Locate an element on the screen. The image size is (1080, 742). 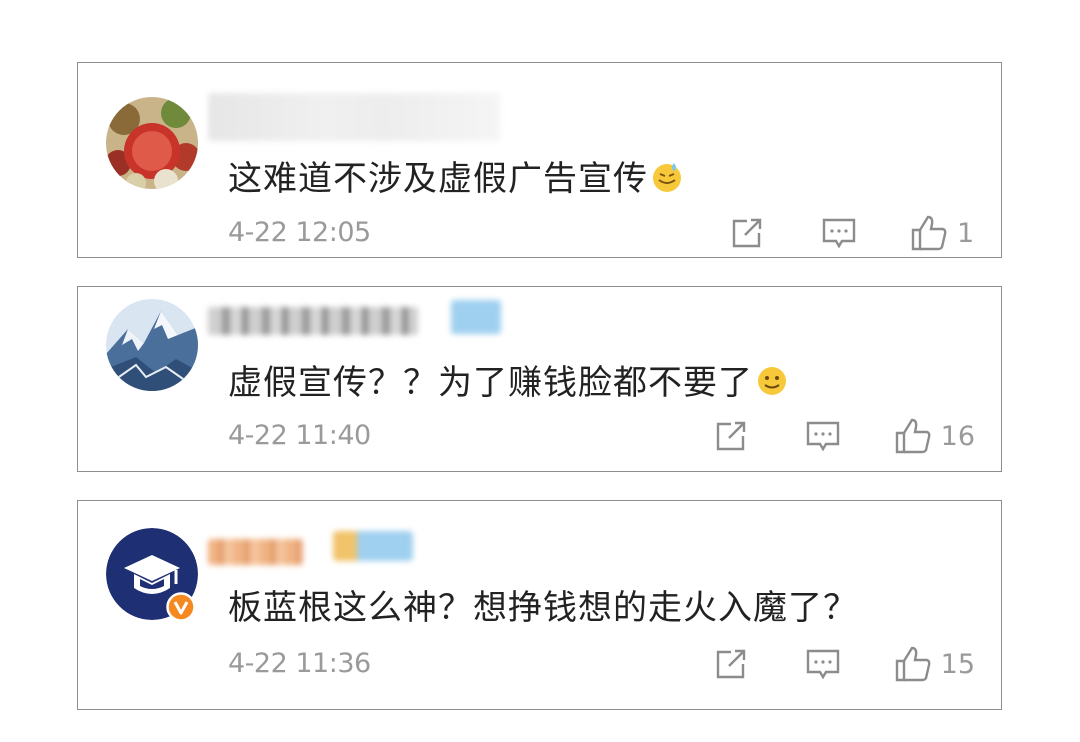
comment-text: 板蓝根这么神？想挣钱想的走火入魔了？ is located at coordinates (543, 604).